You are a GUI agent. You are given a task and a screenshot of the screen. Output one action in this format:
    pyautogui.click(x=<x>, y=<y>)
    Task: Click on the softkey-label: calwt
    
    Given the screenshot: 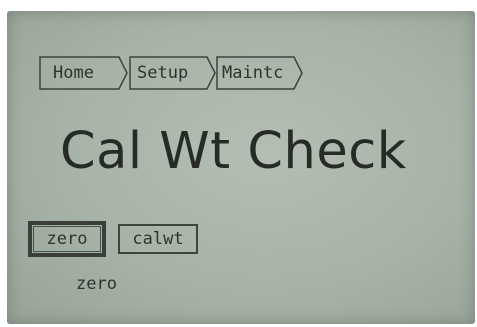 What is the action you would take?
    pyautogui.click(x=158, y=239)
    